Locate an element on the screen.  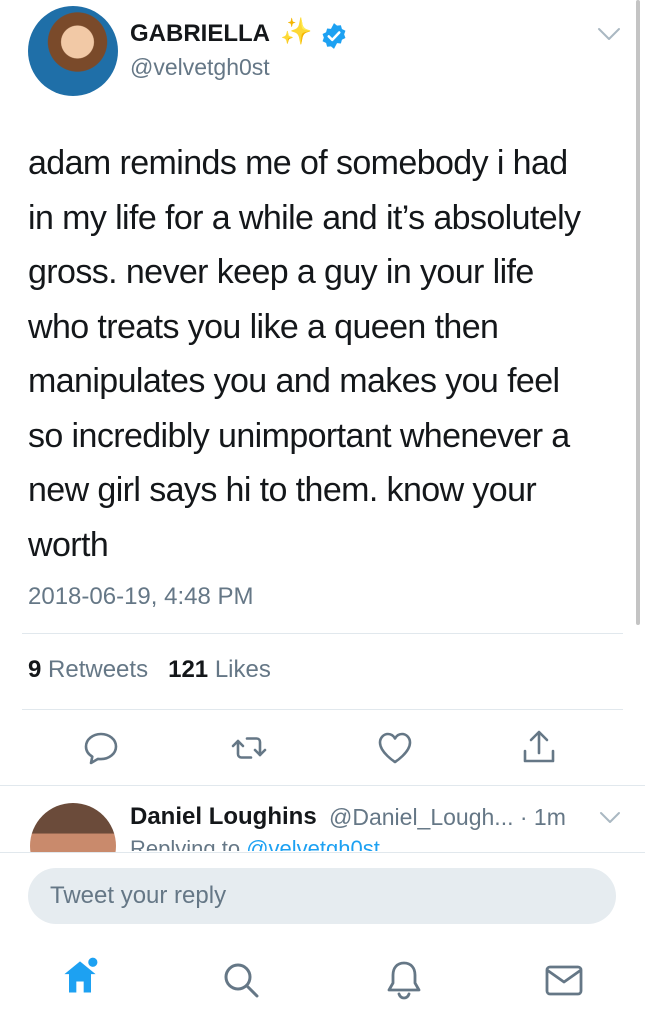
share-icon is located at coordinates (539, 748).